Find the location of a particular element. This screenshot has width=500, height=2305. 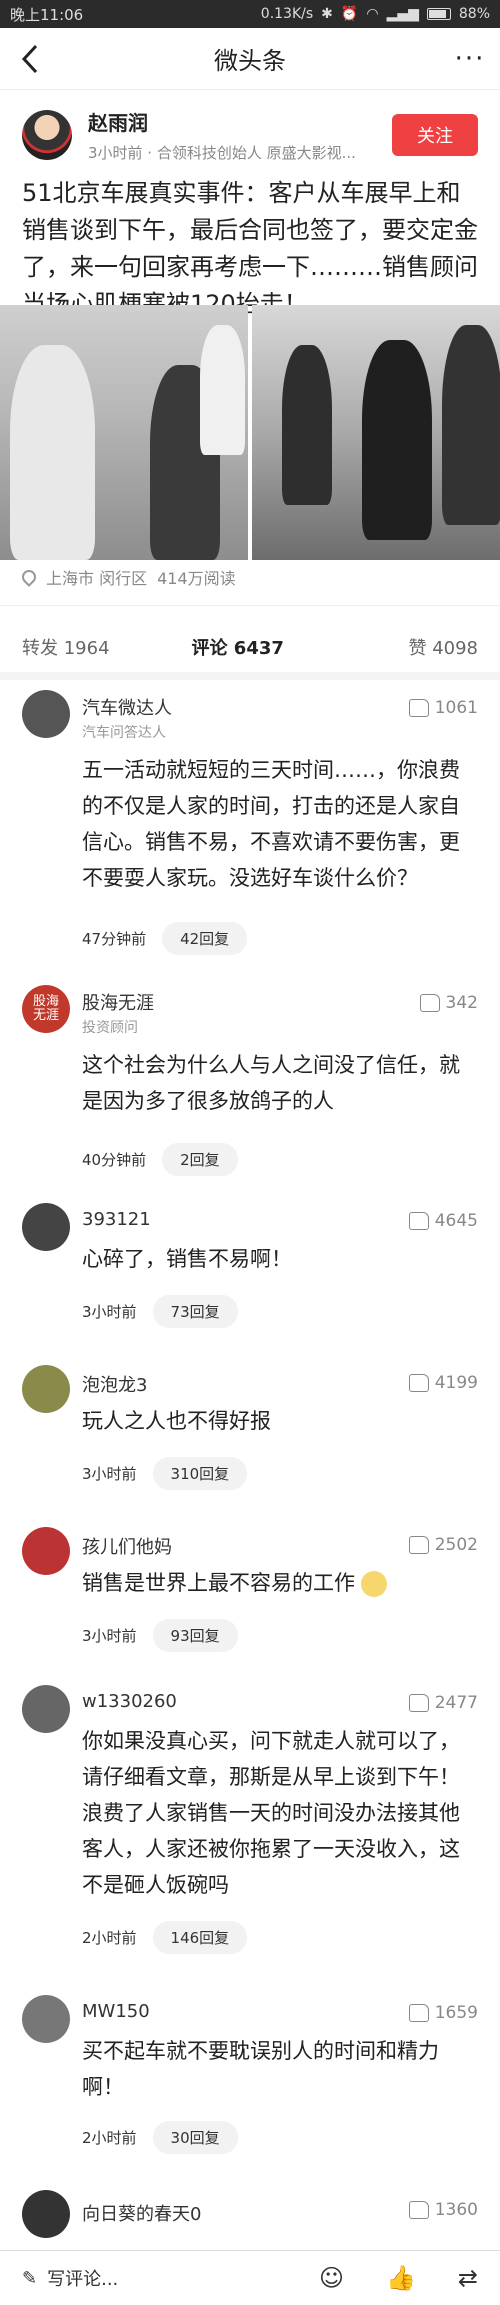

comment-like-button: 1360 is located at coordinates (443, 2210).